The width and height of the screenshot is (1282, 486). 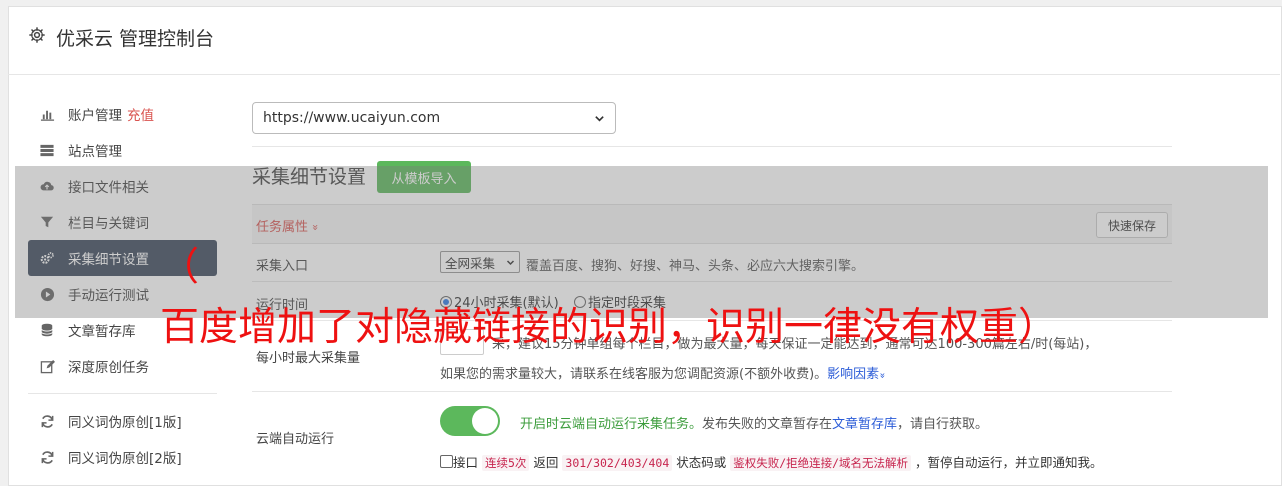 I want to click on page-title: 优采云 管理控制台, so click(x=135, y=39).